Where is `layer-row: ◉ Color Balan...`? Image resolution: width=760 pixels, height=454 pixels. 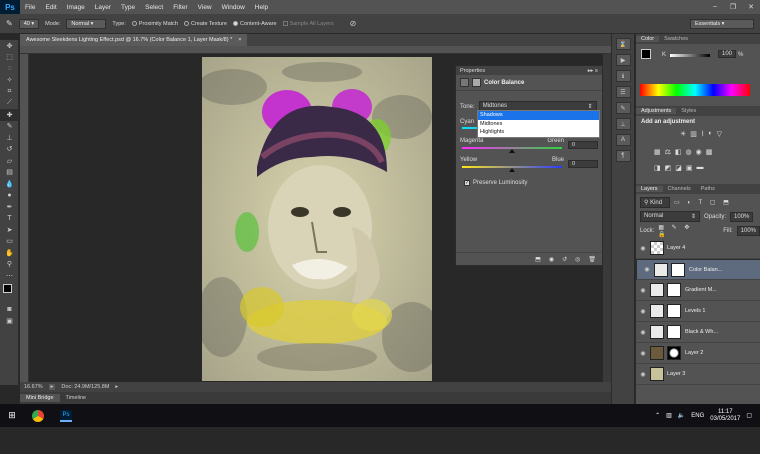 layer-row: ◉ Color Balan... is located at coordinates (698, 269).